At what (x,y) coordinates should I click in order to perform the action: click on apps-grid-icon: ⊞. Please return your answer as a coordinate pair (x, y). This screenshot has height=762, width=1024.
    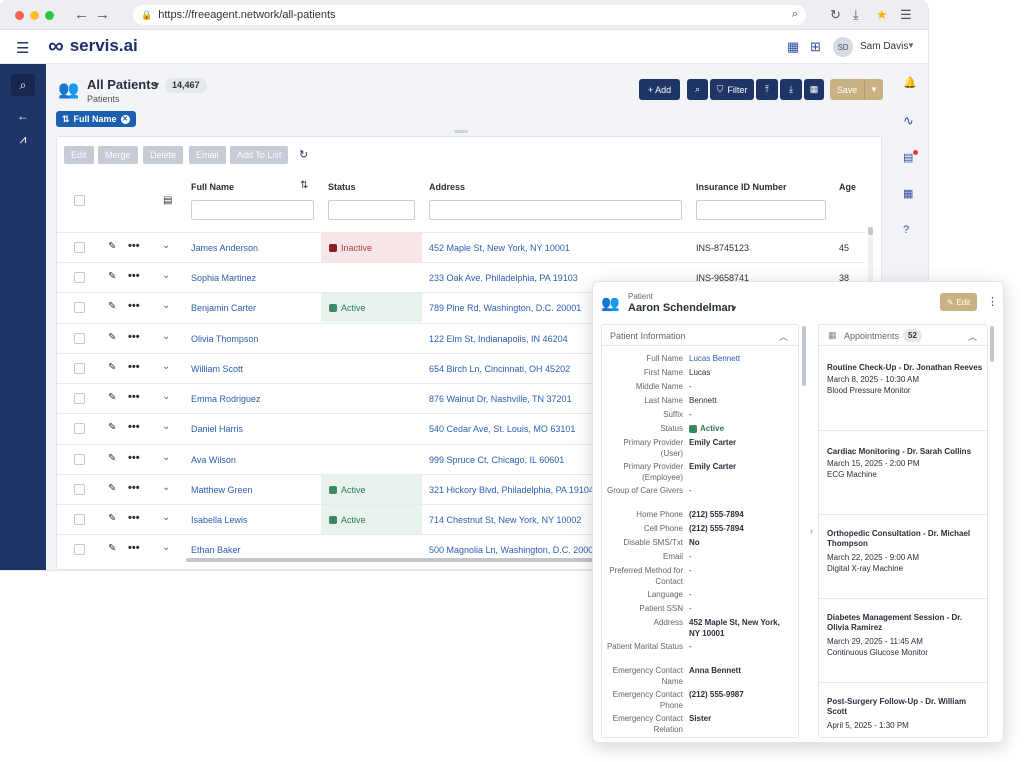
    Looking at the image, I should click on (815, 47).